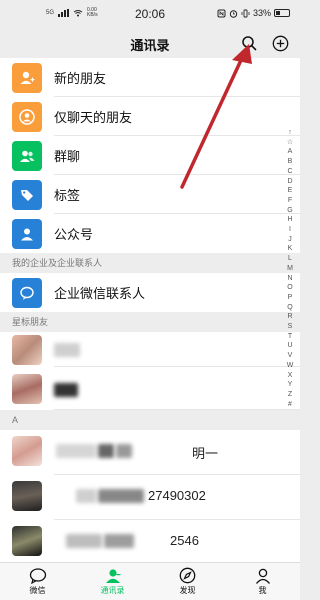 This screenshot has width=320, height=600. I want to click on list-item-label: 群聊, so click(67, 156).